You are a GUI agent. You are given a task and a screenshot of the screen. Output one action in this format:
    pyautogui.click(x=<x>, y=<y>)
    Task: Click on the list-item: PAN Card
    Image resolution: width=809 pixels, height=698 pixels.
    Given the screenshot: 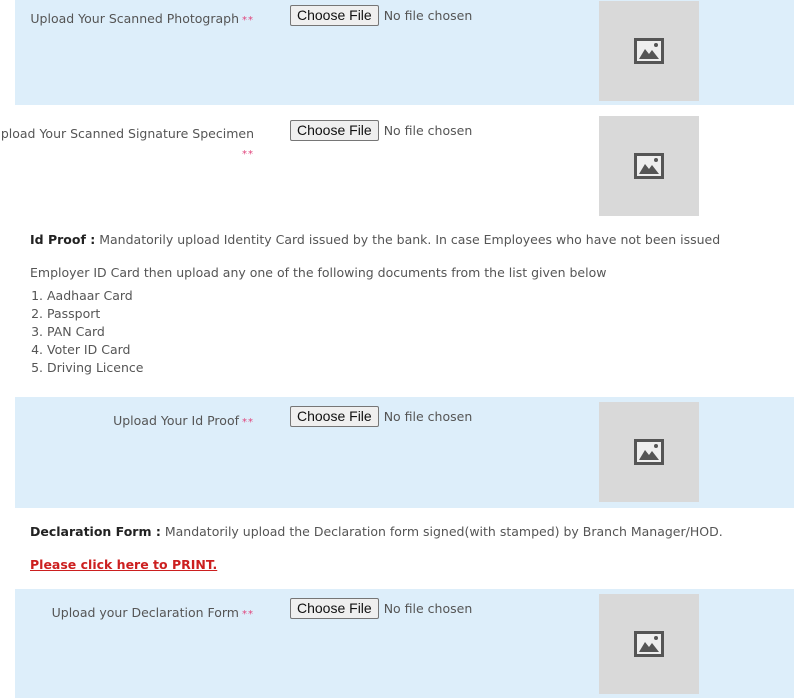 What is the action you would take?
    pyautogui.click(x=95, y=332)
    